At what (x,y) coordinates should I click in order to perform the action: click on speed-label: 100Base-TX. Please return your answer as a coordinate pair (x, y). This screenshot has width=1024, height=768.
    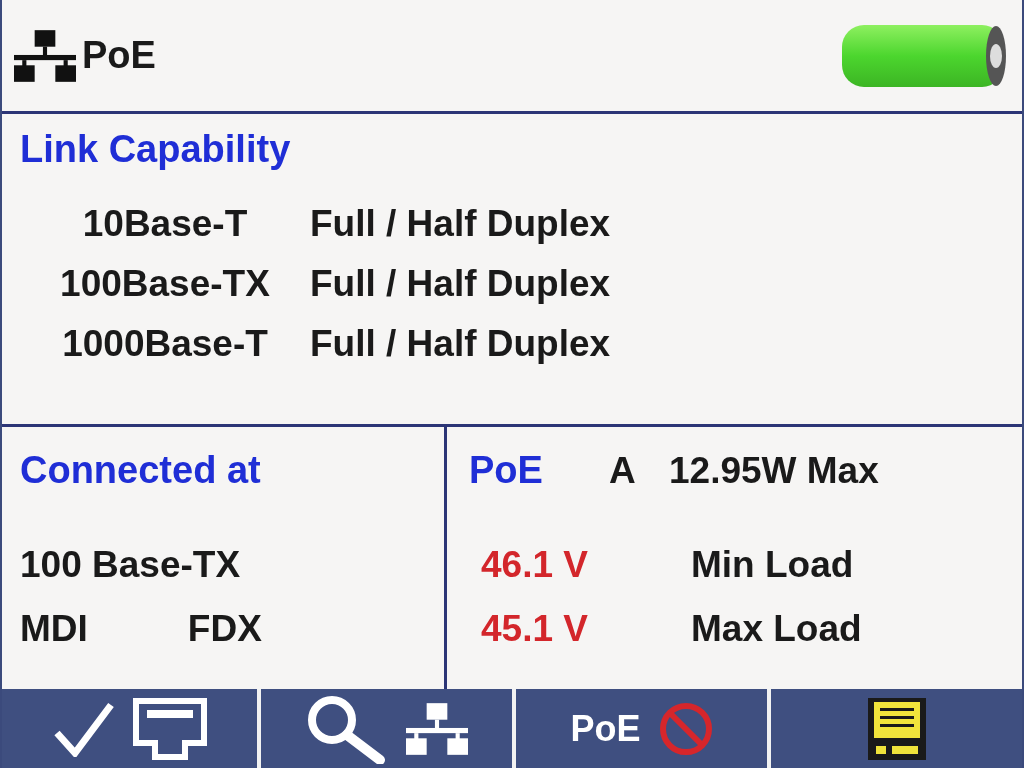
    Looking at the image, I should click on (165, 284).